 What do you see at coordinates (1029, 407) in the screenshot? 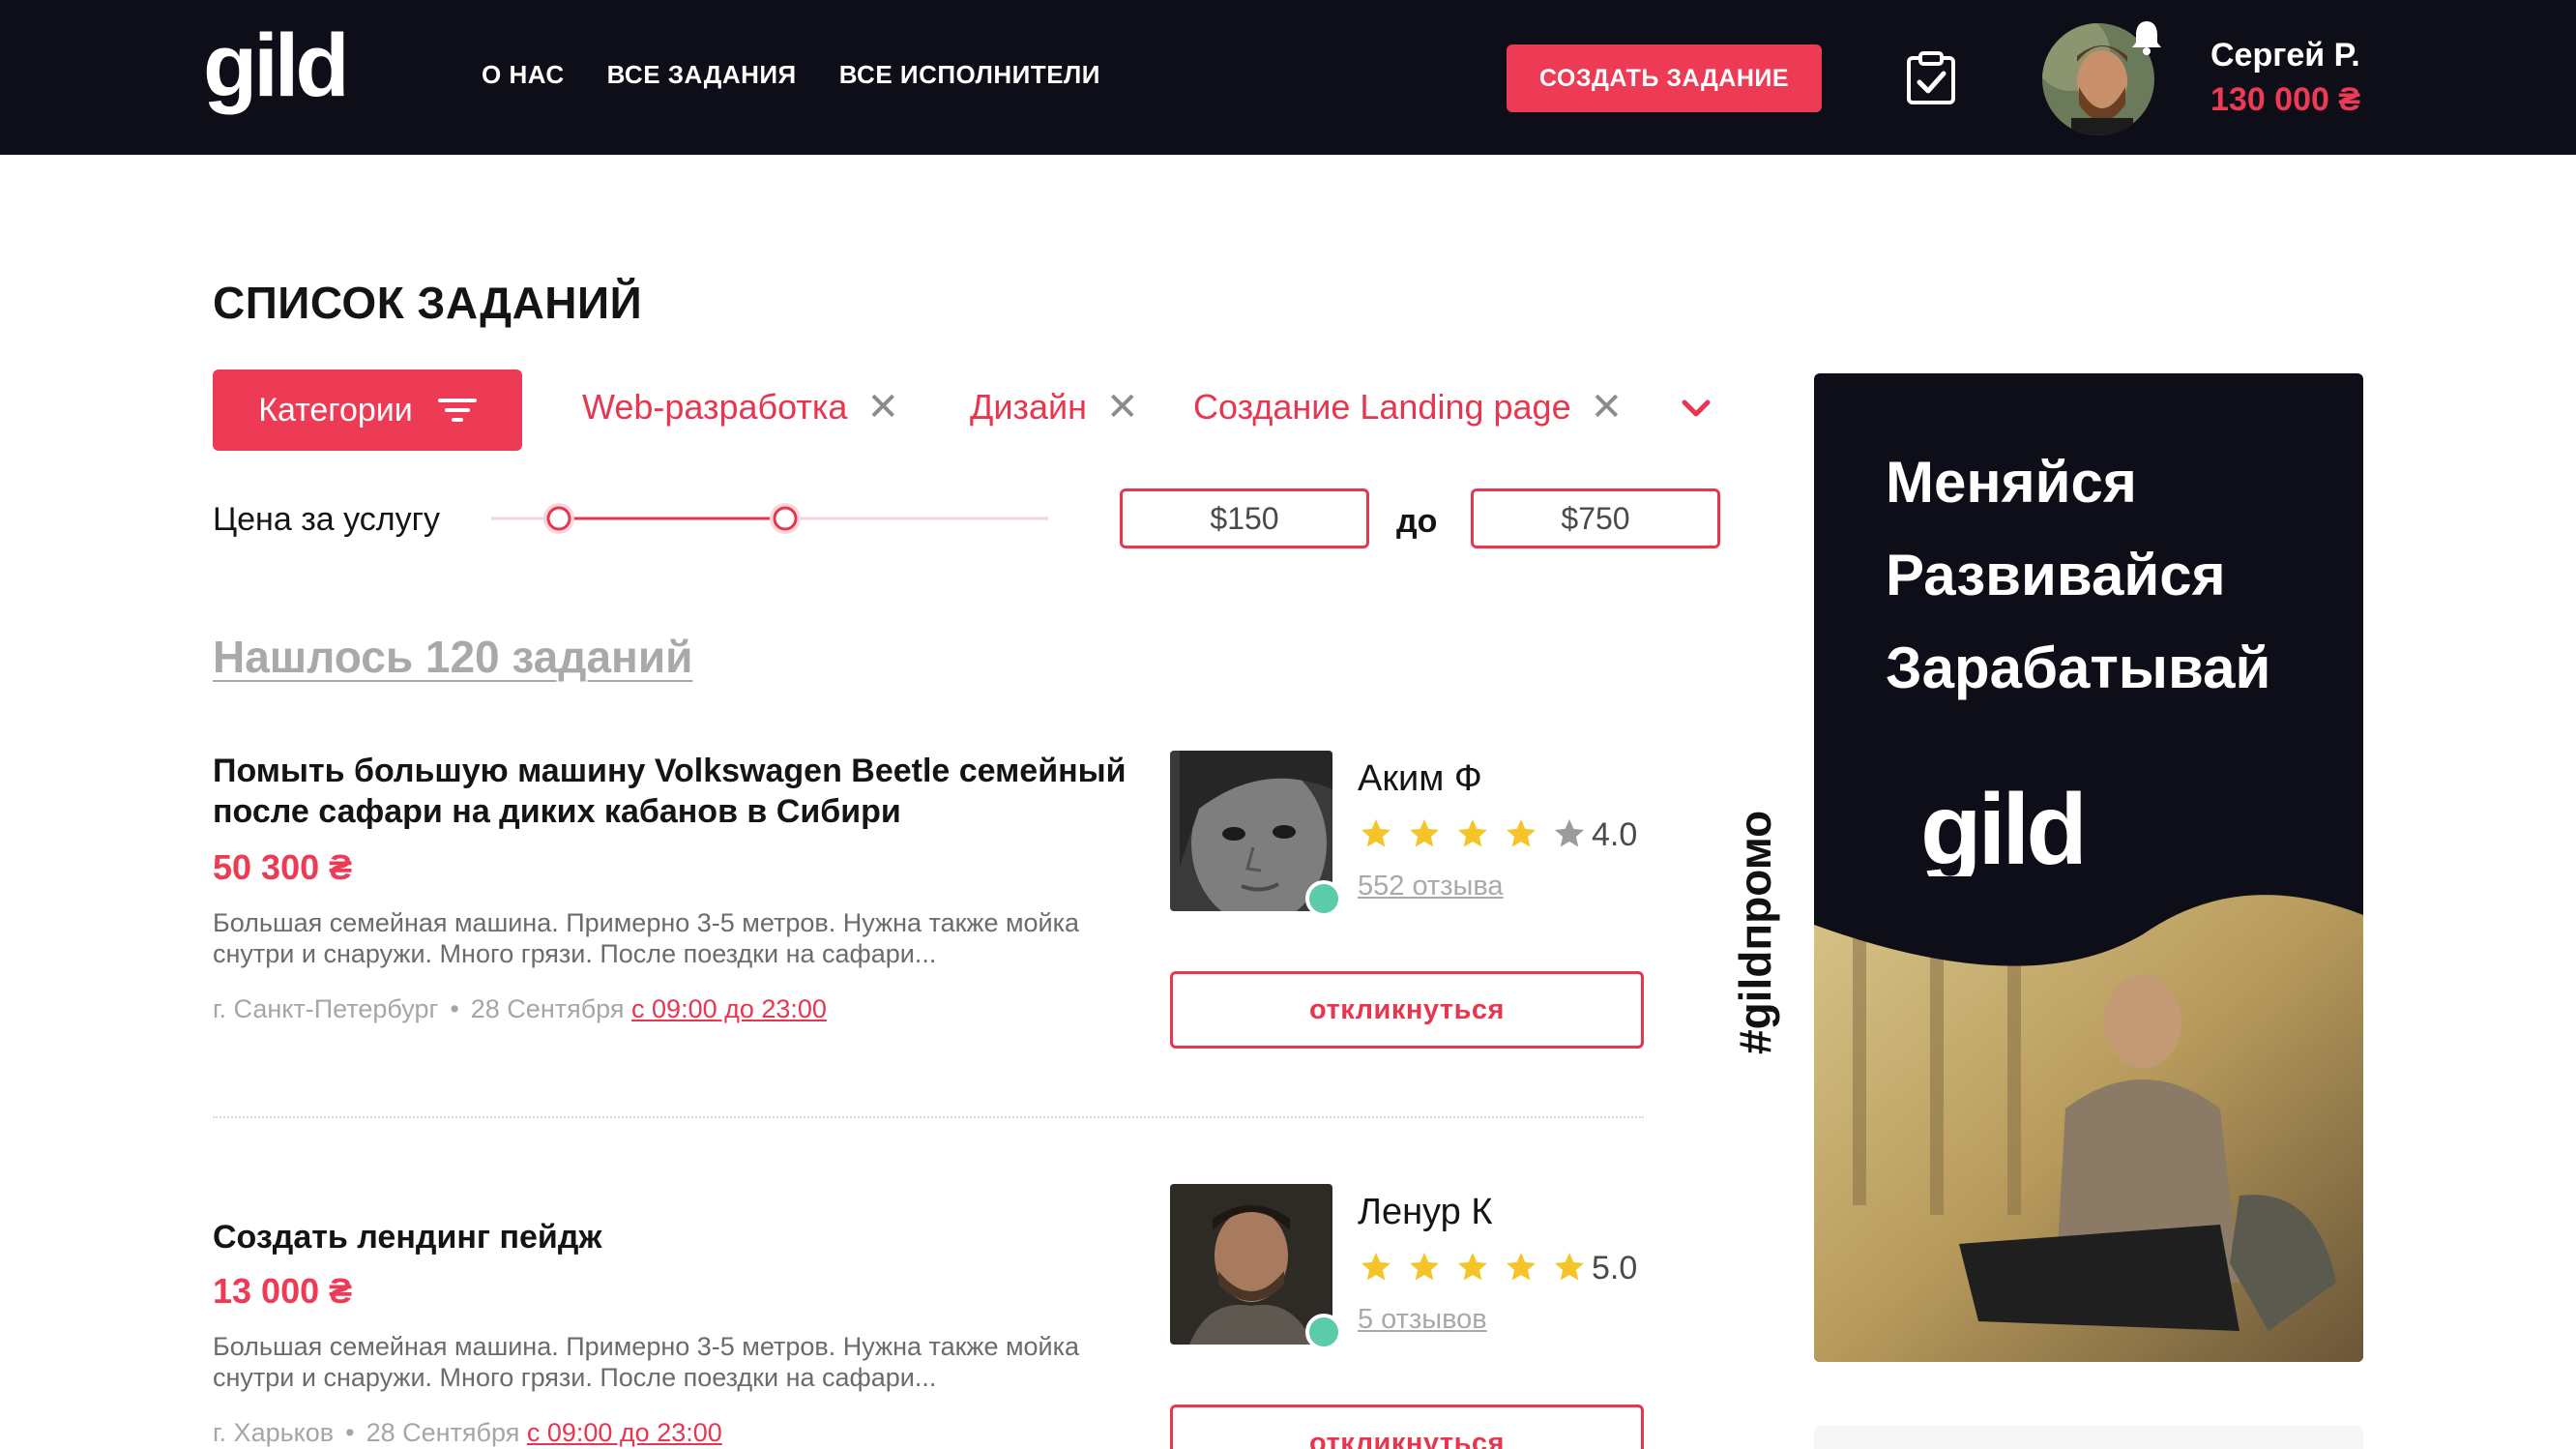
I see `chip-label: Дизайн` at bounding box center [1029, 407].